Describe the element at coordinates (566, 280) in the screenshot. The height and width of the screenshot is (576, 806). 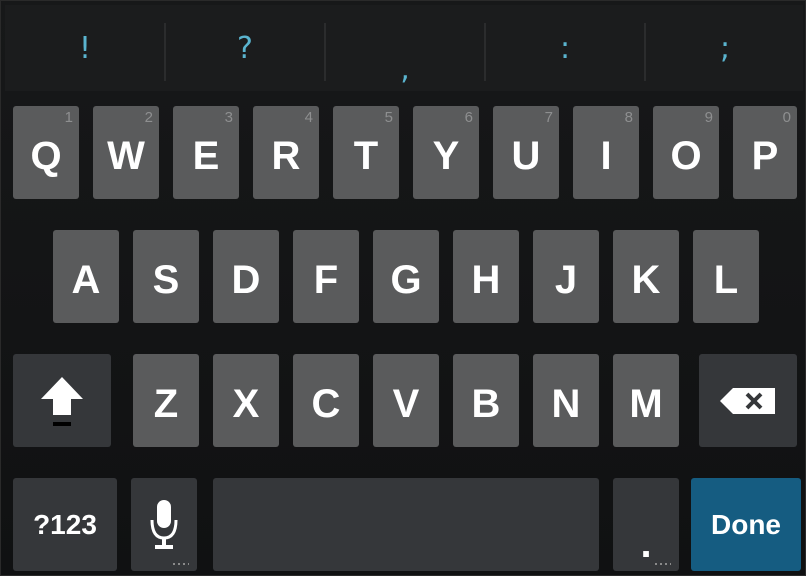
I see `key-label: J` at that location.